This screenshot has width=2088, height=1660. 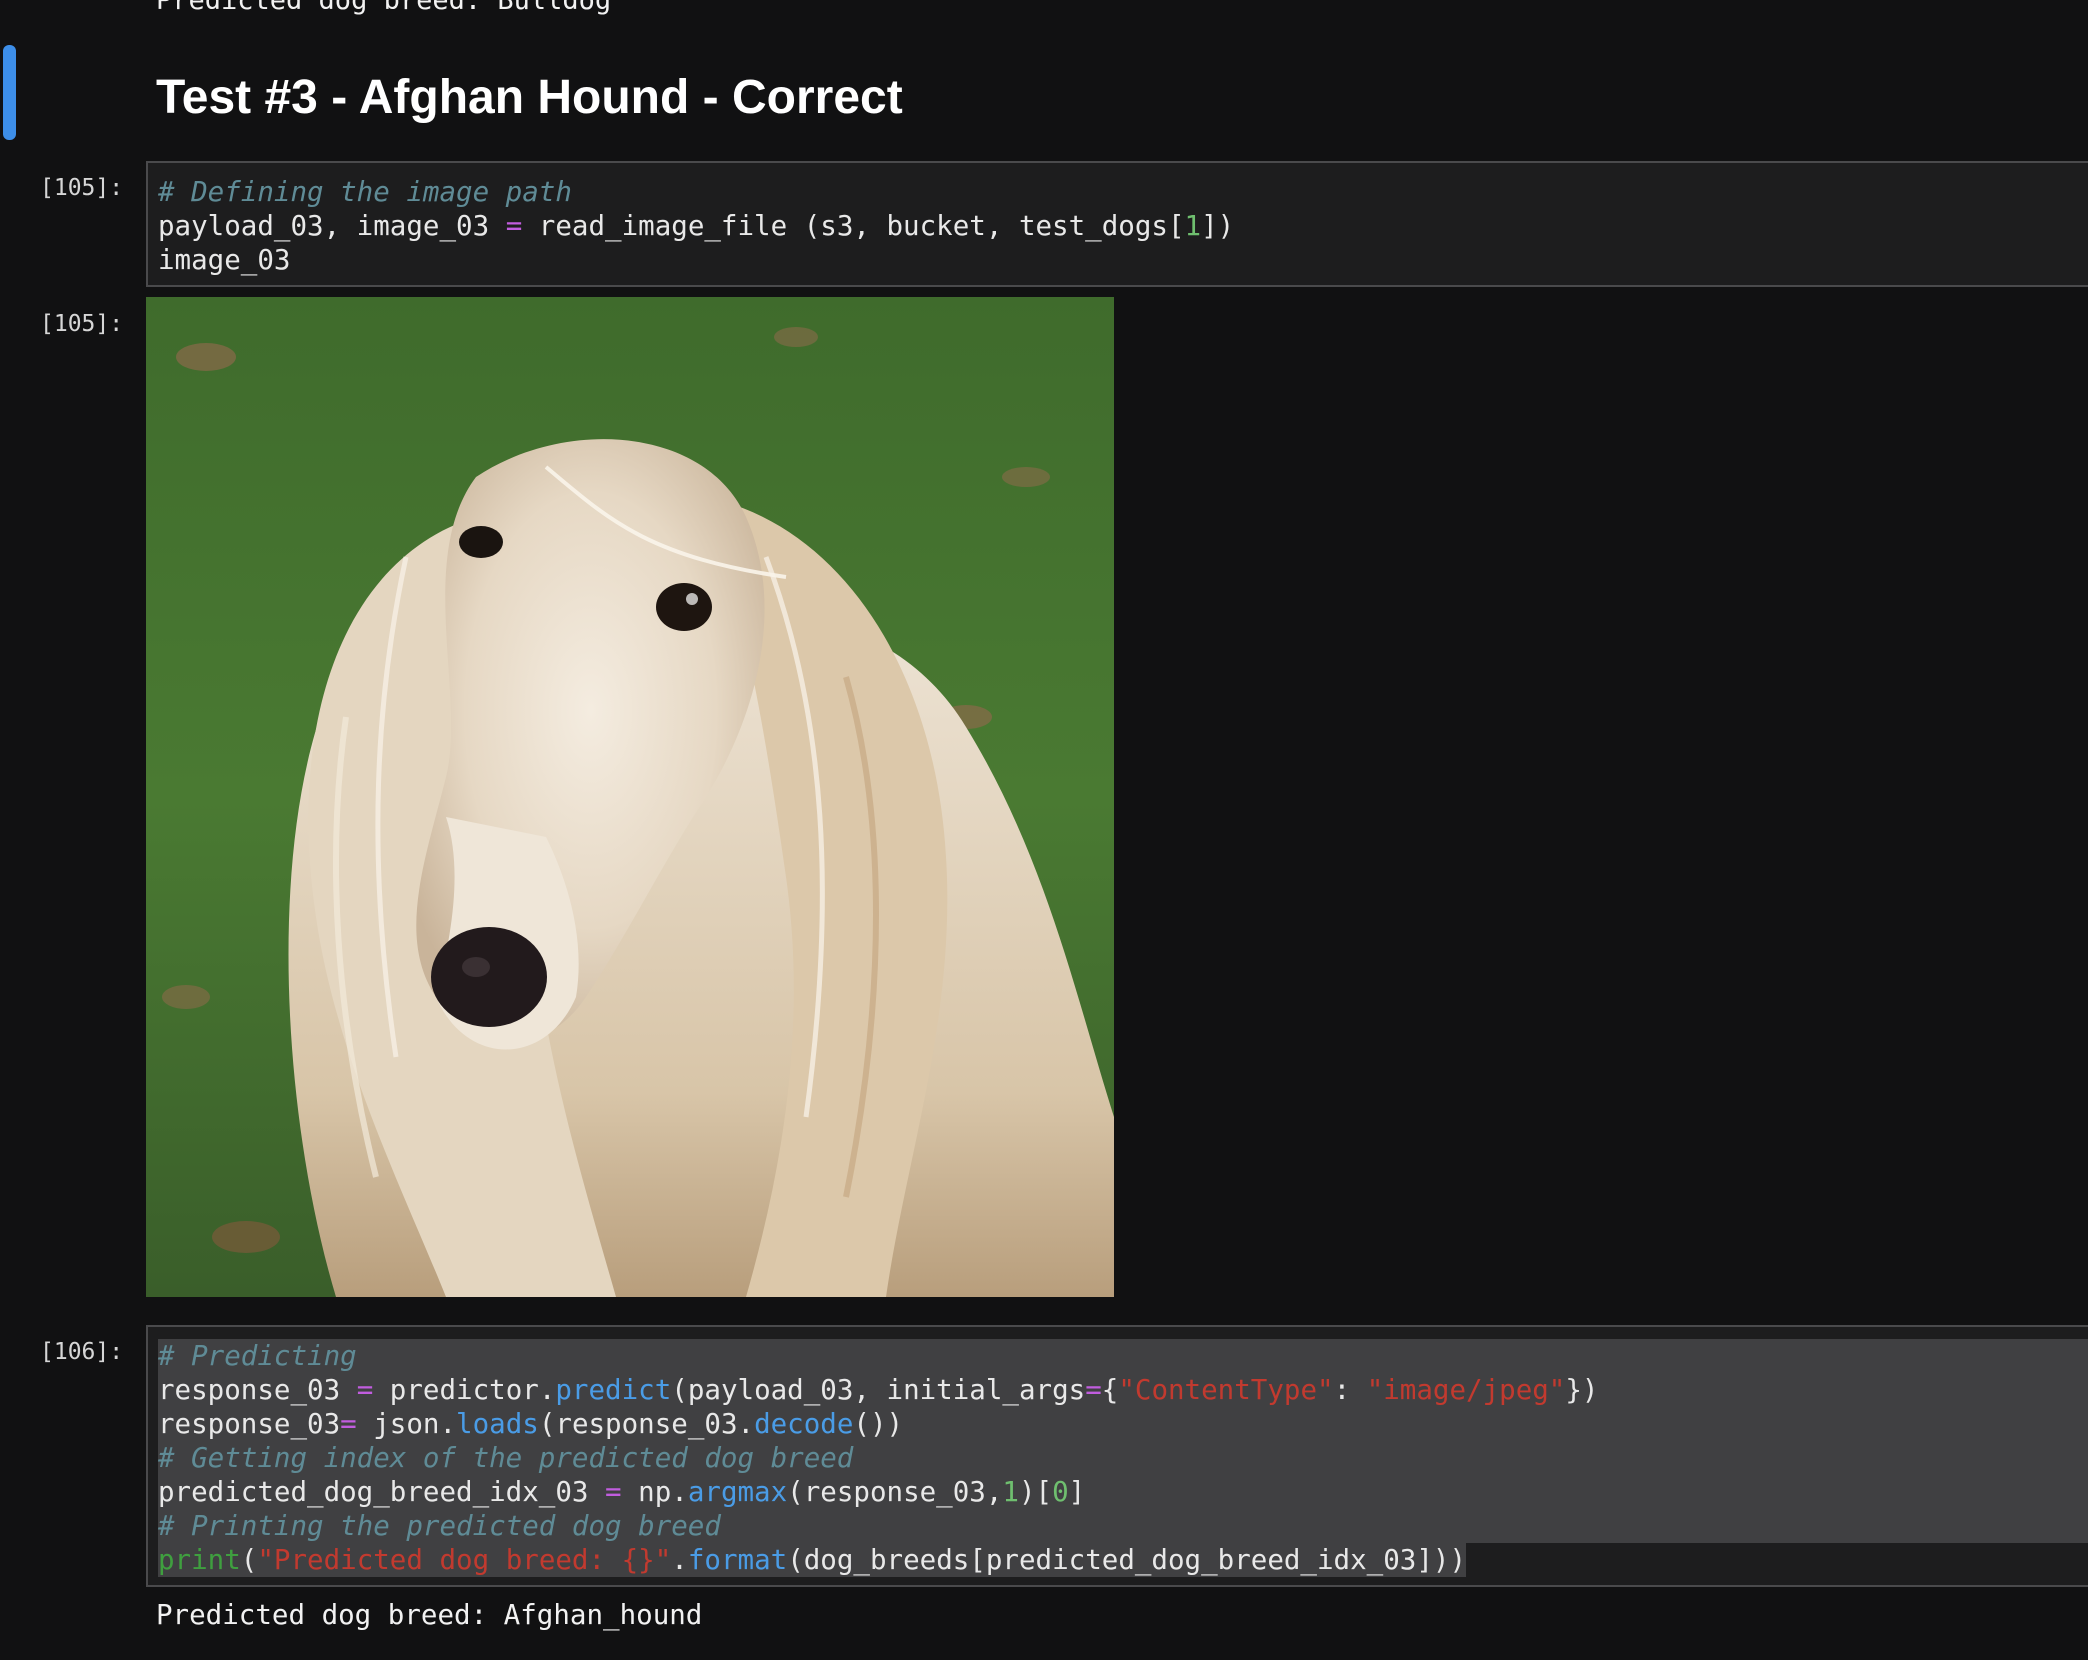 I want to click on code-function: argmax, so click(x=737, y=1492).